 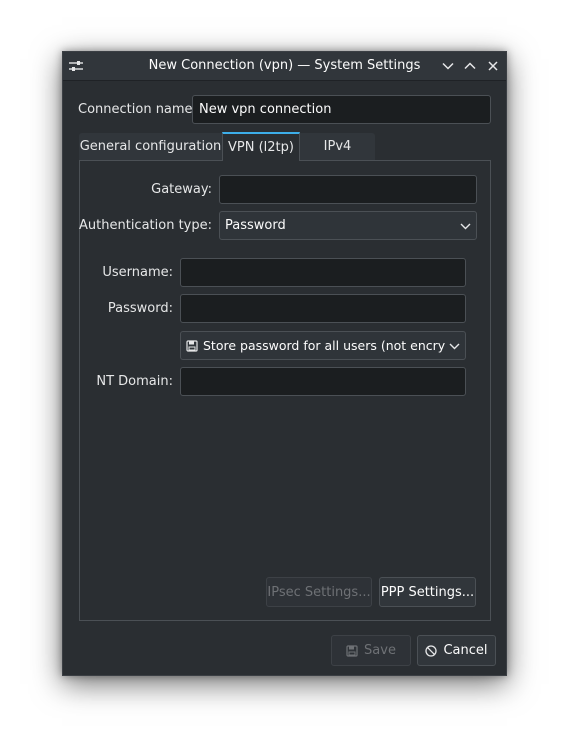 What do you see at coordinates (348, 225) in the screenshot?
I see `authentication-type-select: Password` at bounding box center [348, 225].